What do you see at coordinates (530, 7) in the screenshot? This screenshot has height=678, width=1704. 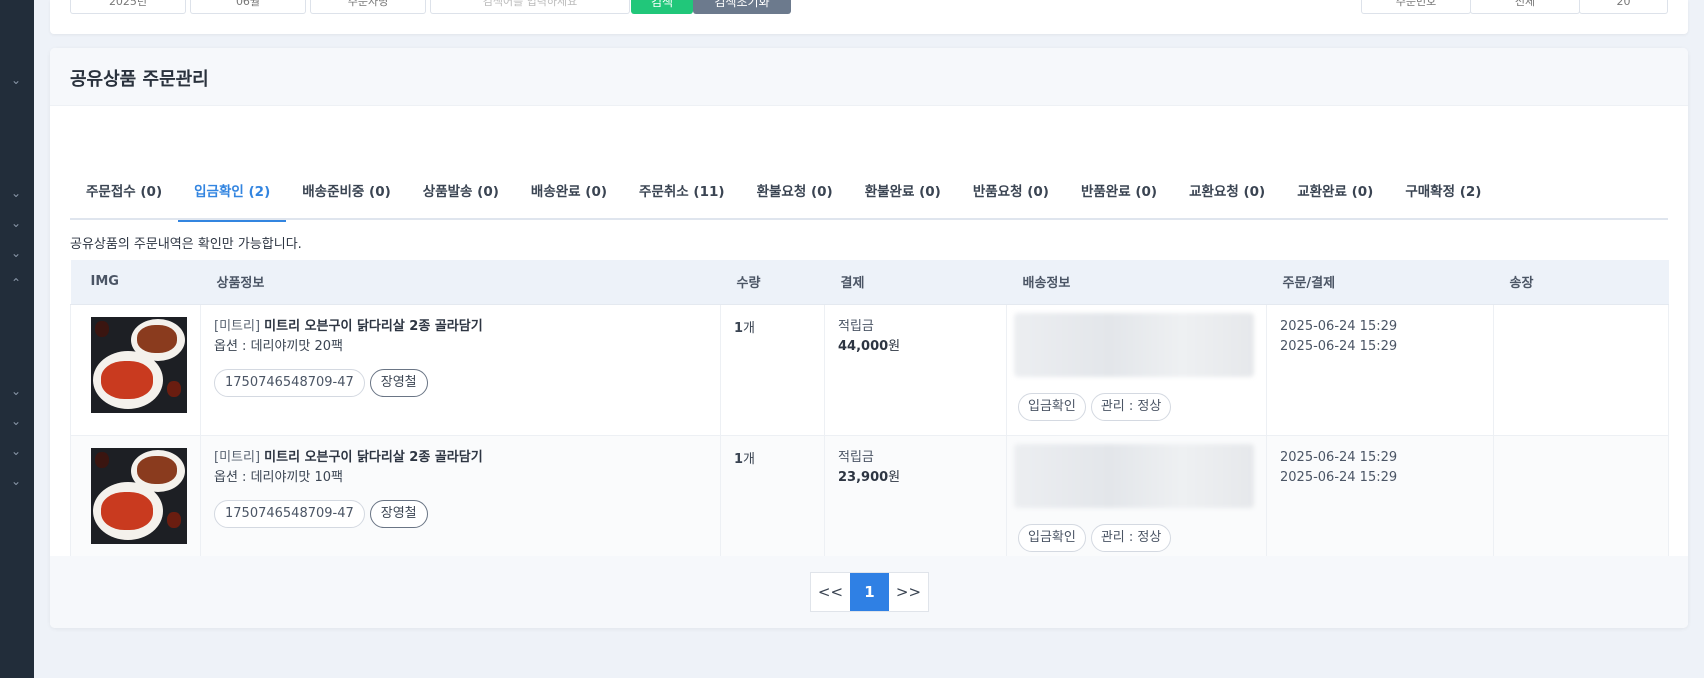 I see `search-input: 검색어를 입력하세요` at bounding box center [530, 7].